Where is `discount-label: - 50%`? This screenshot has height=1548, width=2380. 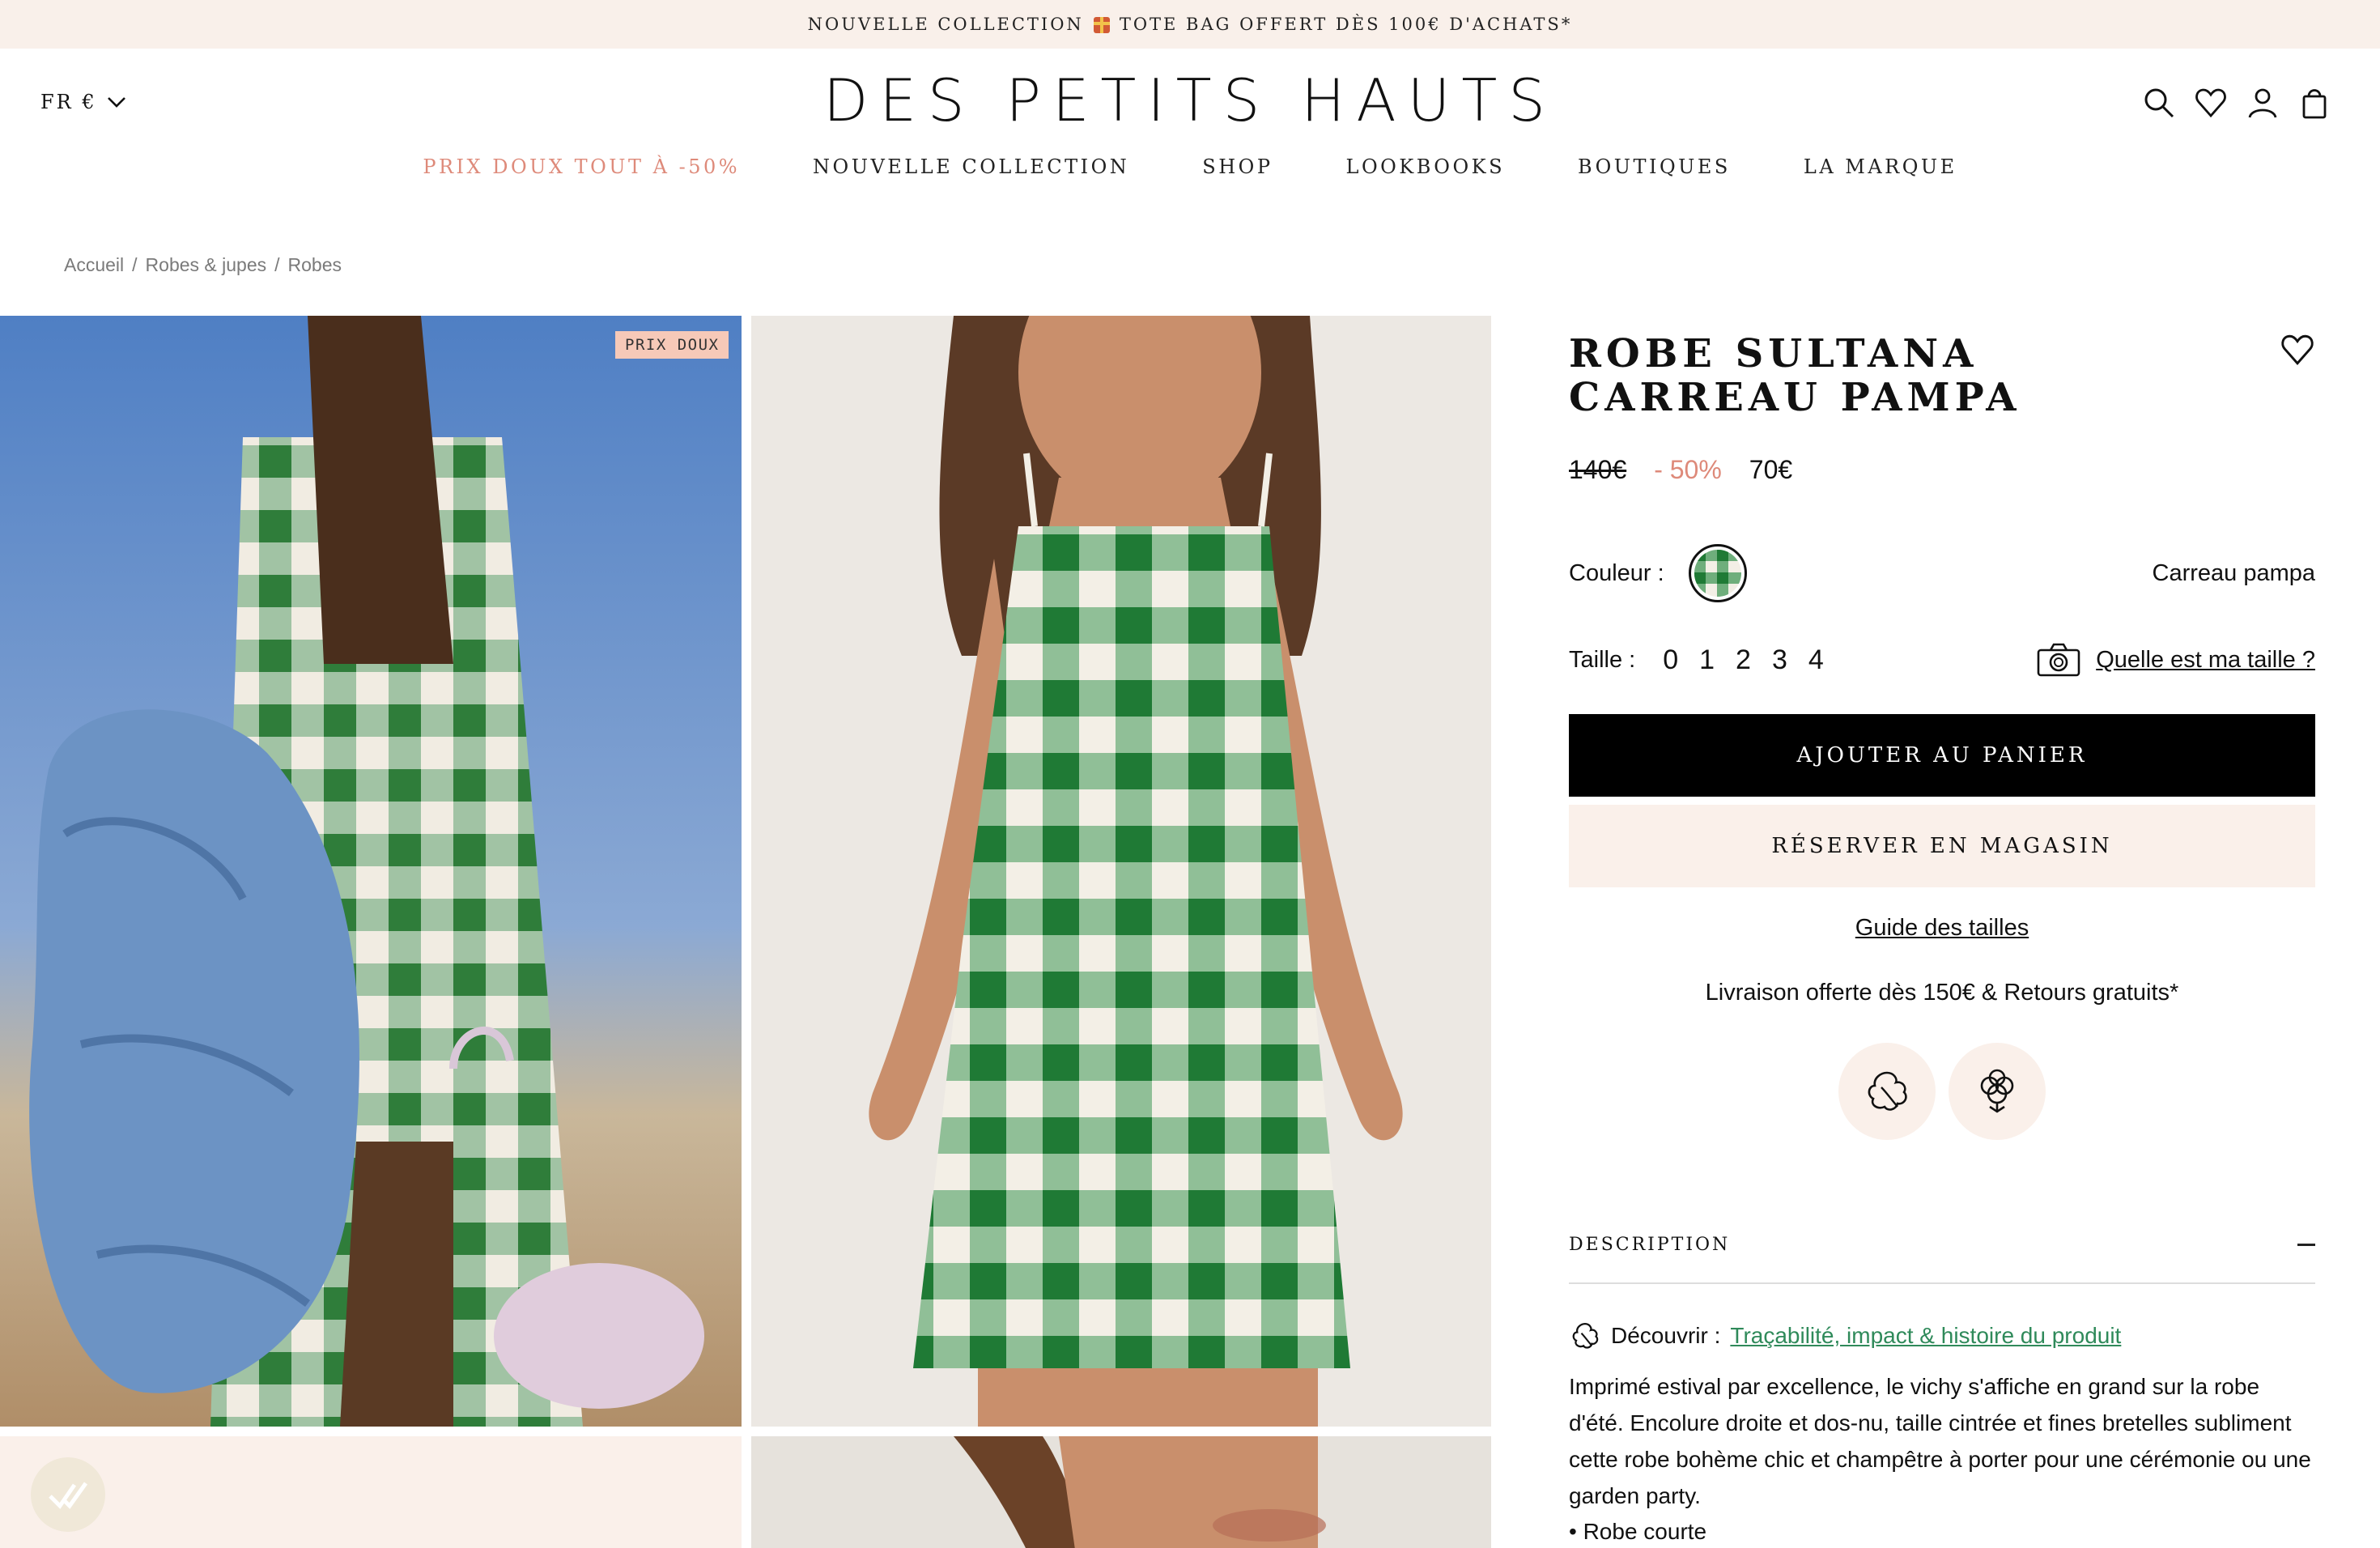 discount-label: - 50% is located at coordinates (1688, 470).